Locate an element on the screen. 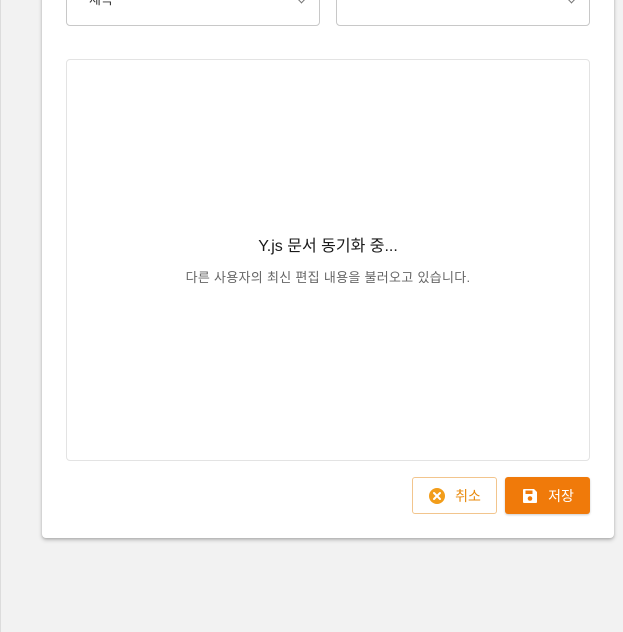  sync-status-subtitle: 다른 사용자의 최신 편집 내용을 불러오고 있습니다. is located at coordinates (328, 277).